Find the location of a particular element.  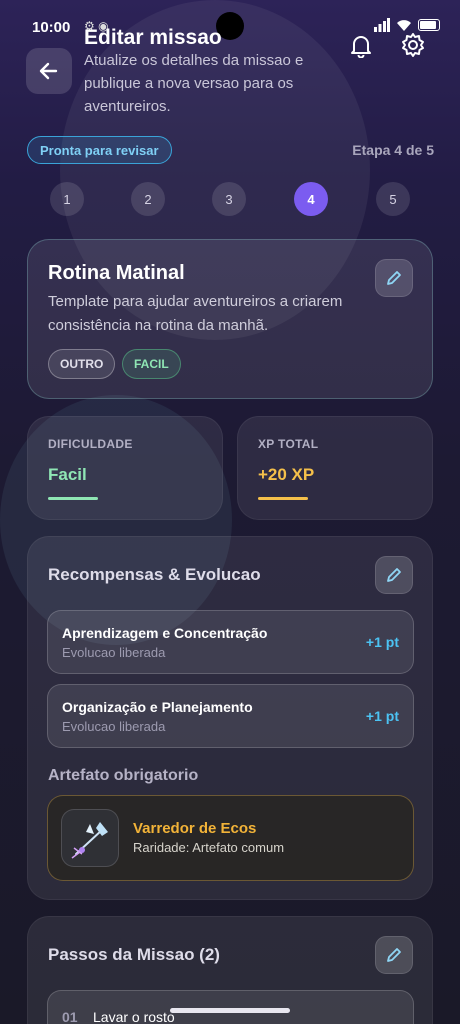

back-button is located at coordinates (49, 71).